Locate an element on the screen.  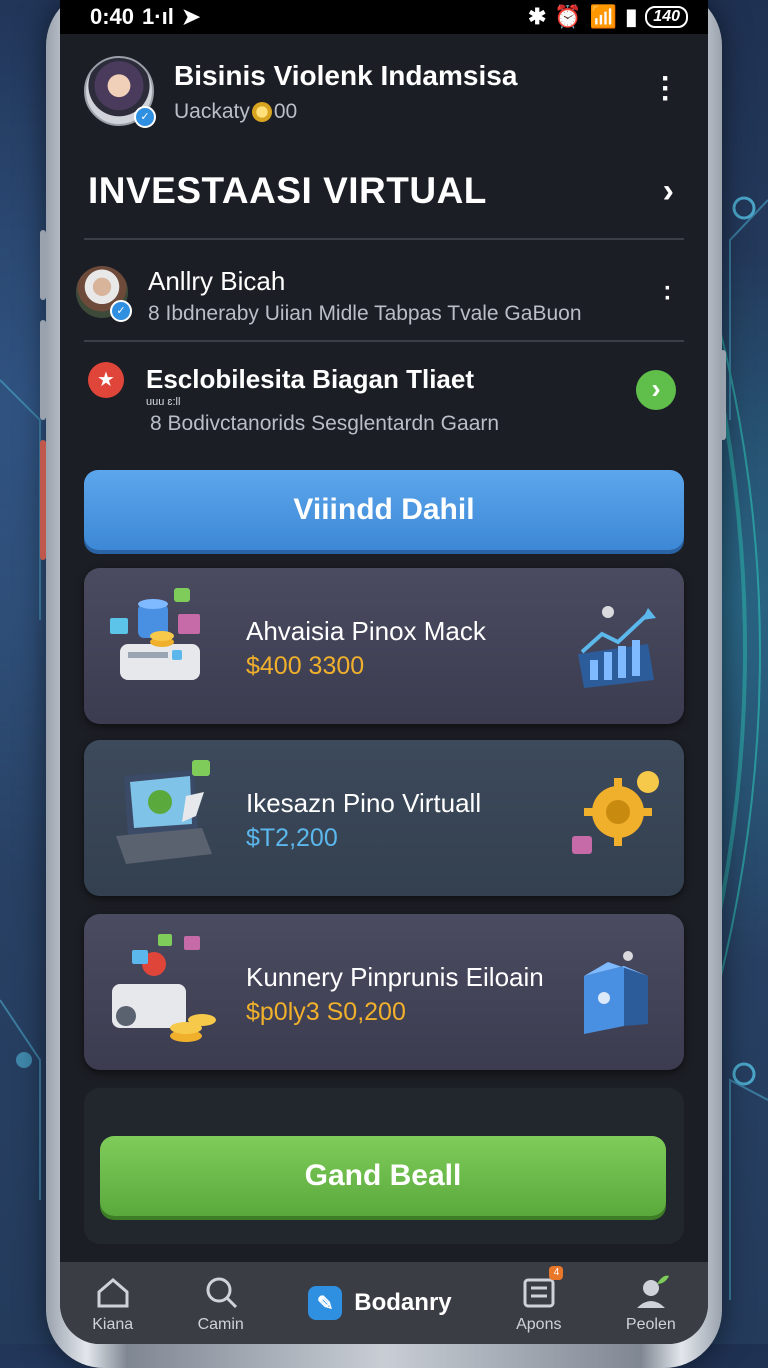
card-title: Kunnery Pinprunis Eiloain is located at coordinates (395, 977).